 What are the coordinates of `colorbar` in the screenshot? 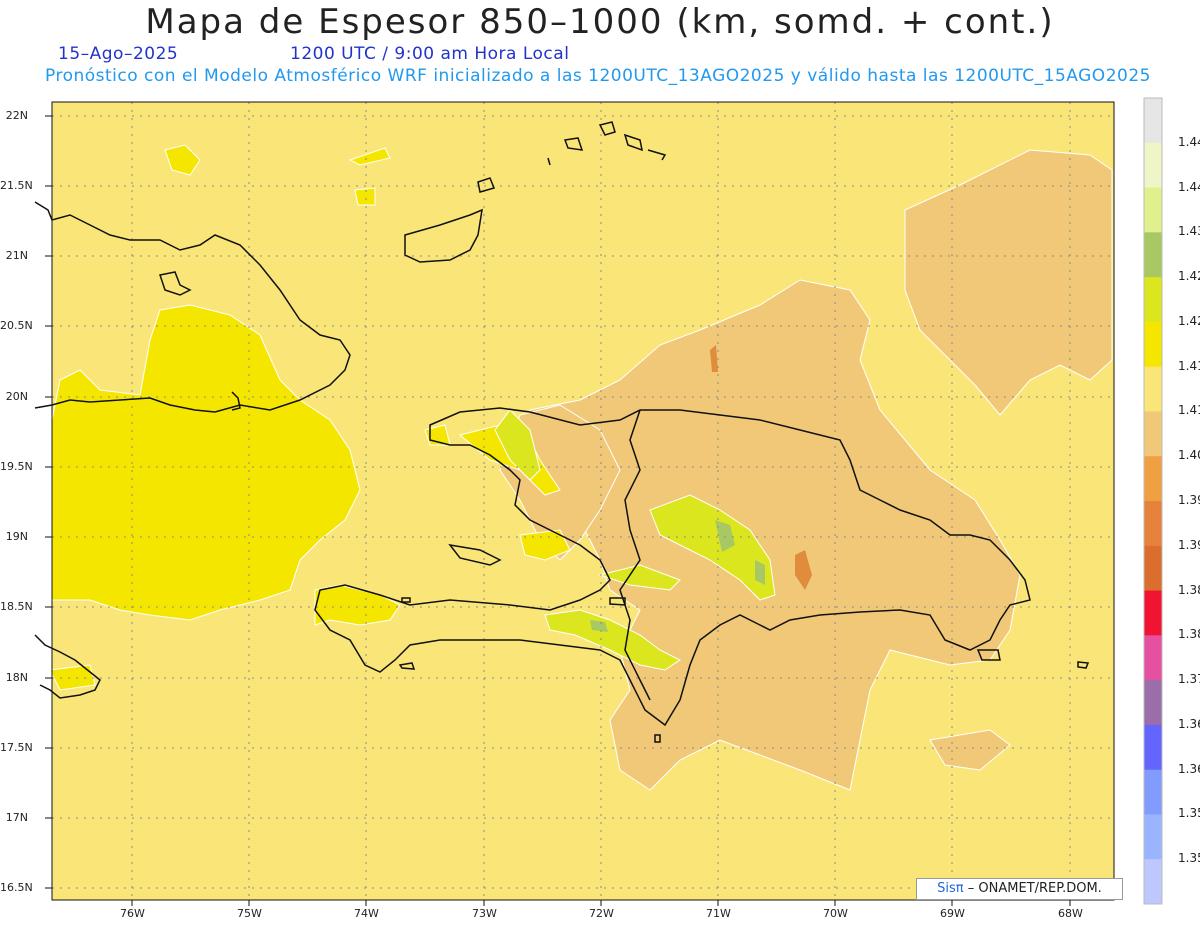 It's located at (1153, 501).